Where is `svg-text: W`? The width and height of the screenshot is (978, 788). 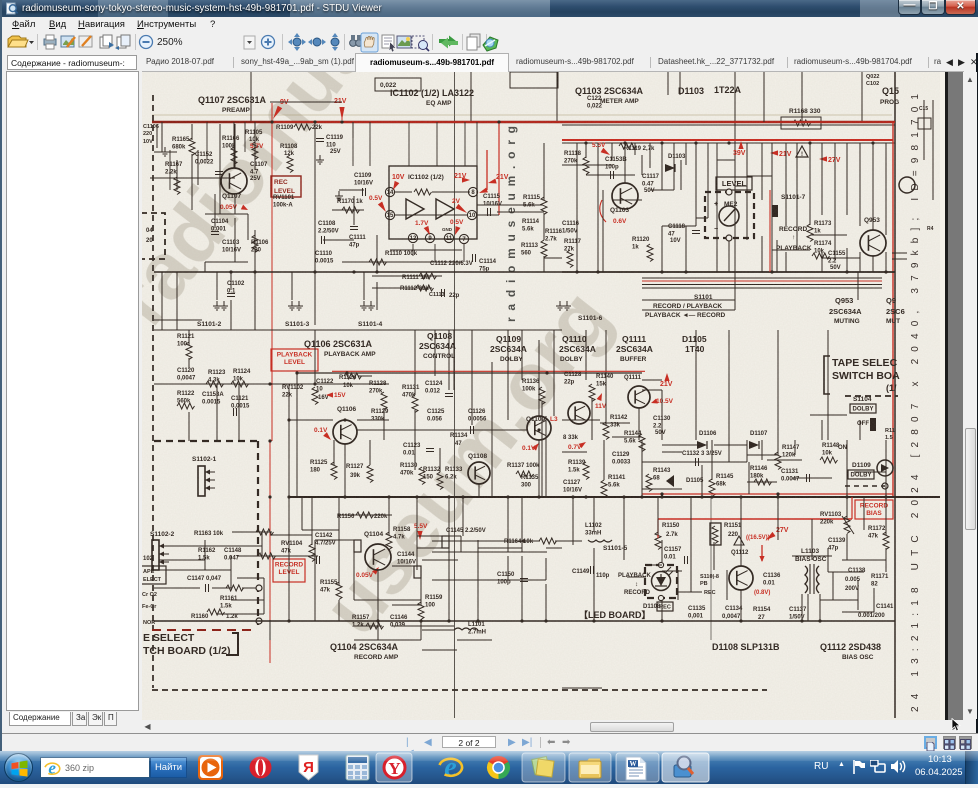
svg-text: W is located at coordinates (633, 764).